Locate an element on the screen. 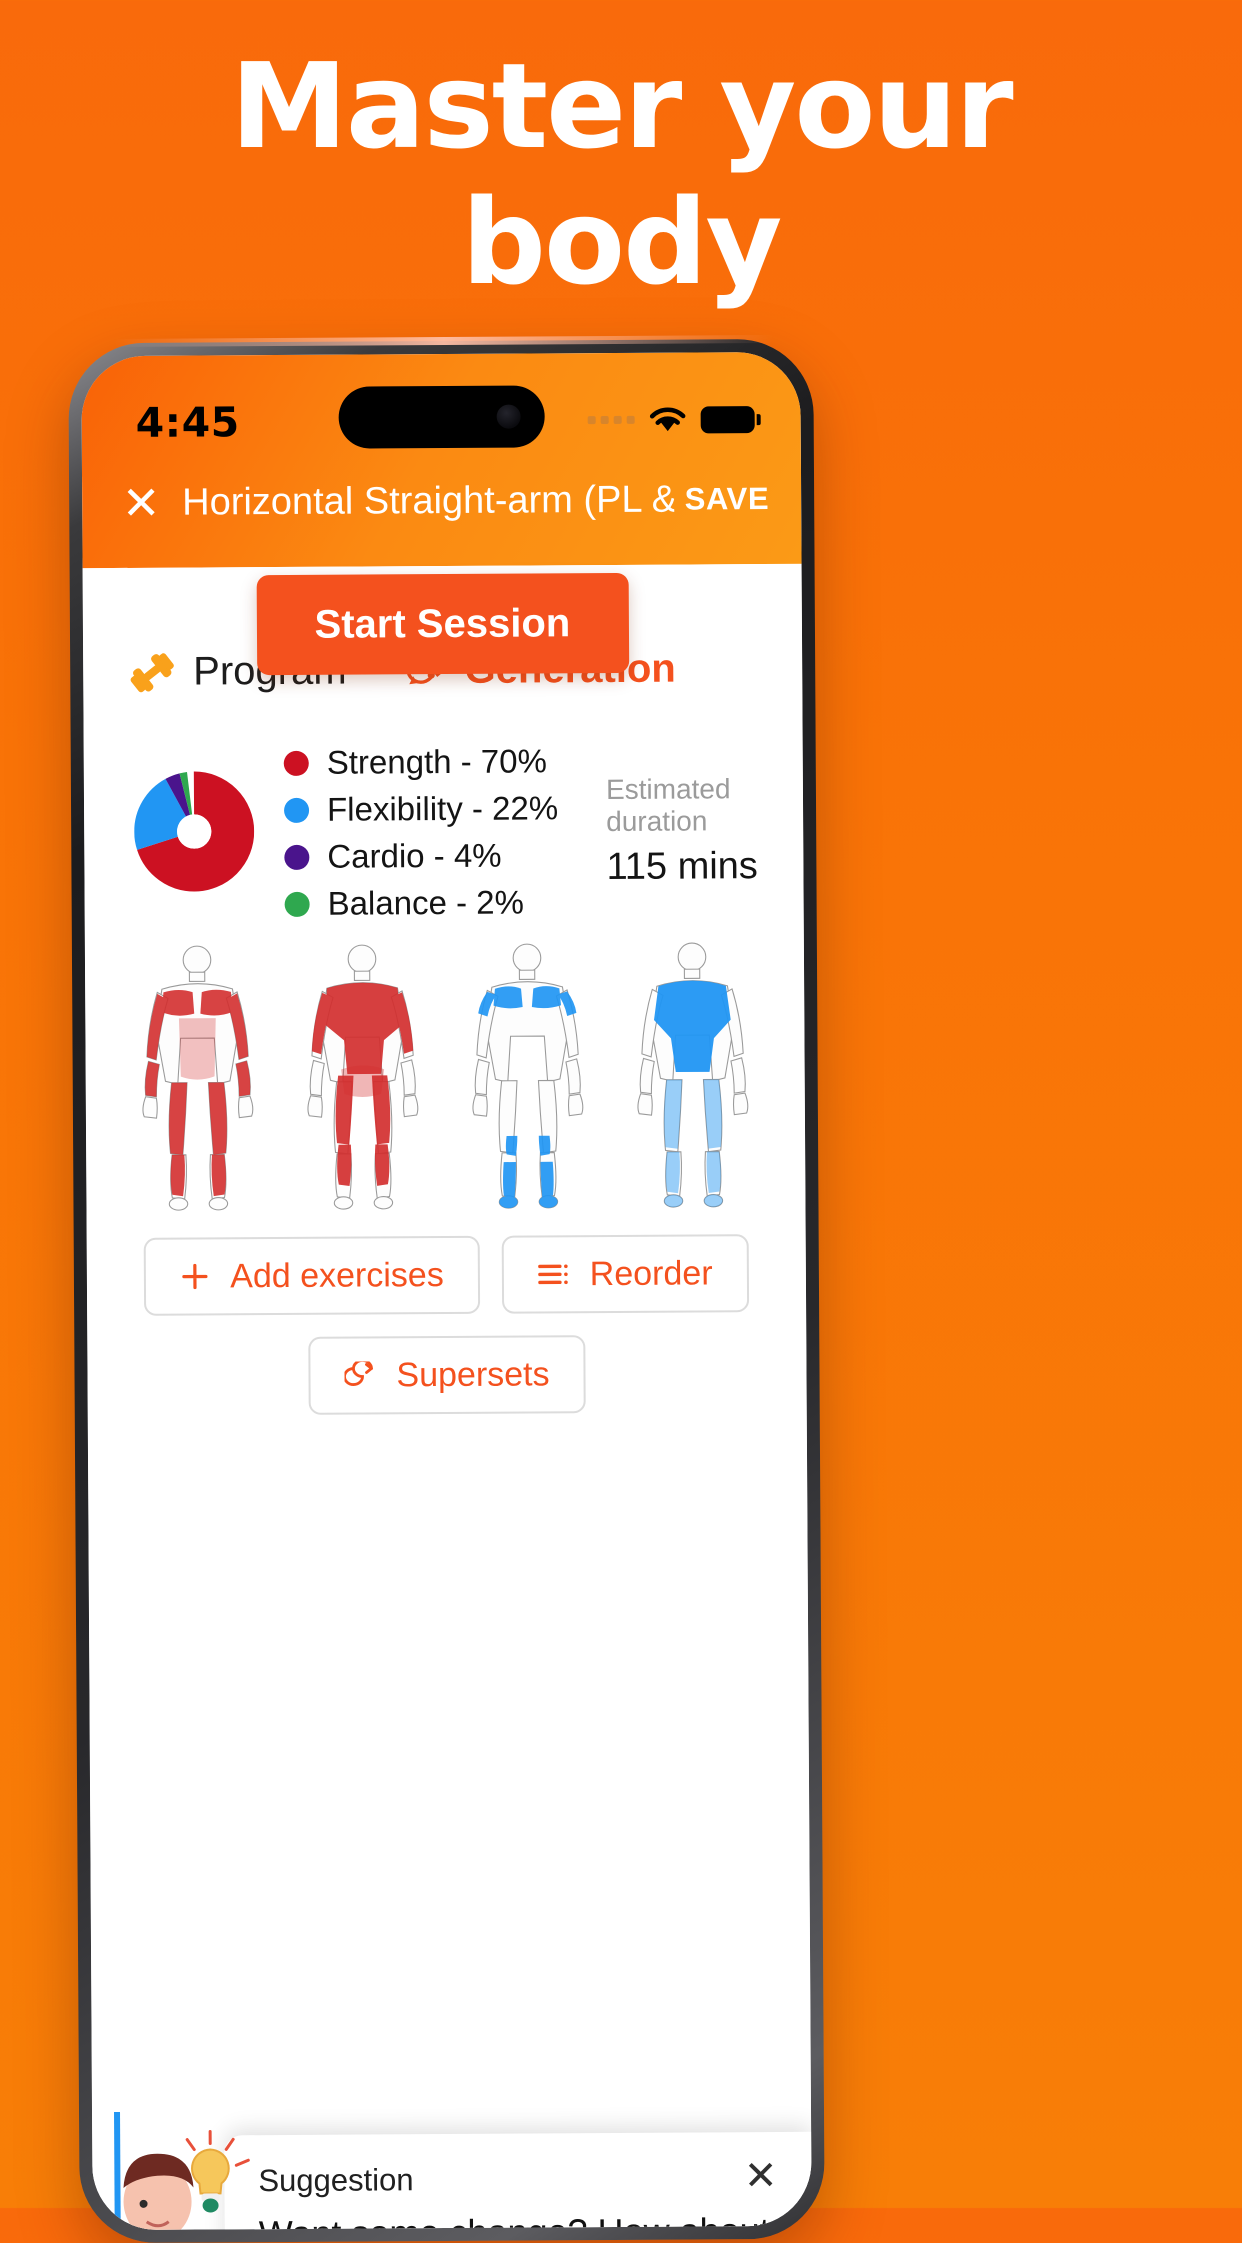  reorder-button: Reorder is located at coordinates (625, 1274).